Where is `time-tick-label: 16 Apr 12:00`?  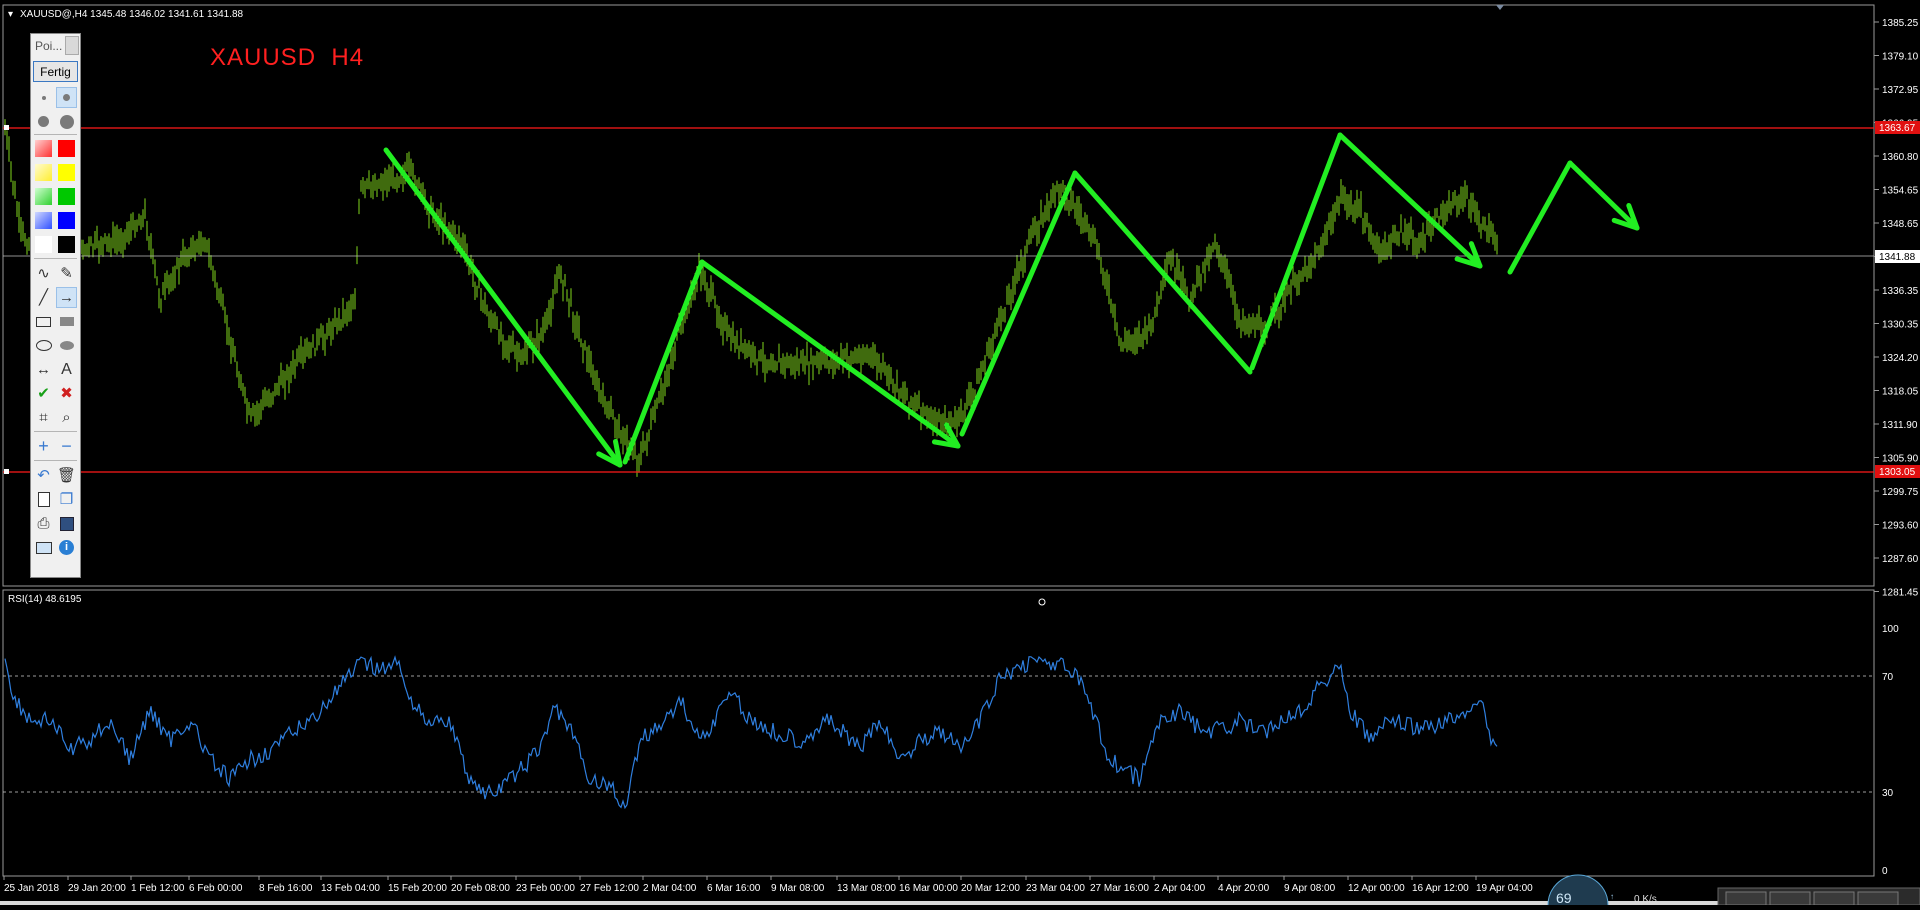
time-tick-label: 16 Apr 12:00 is located at coordinates (1440, 888).